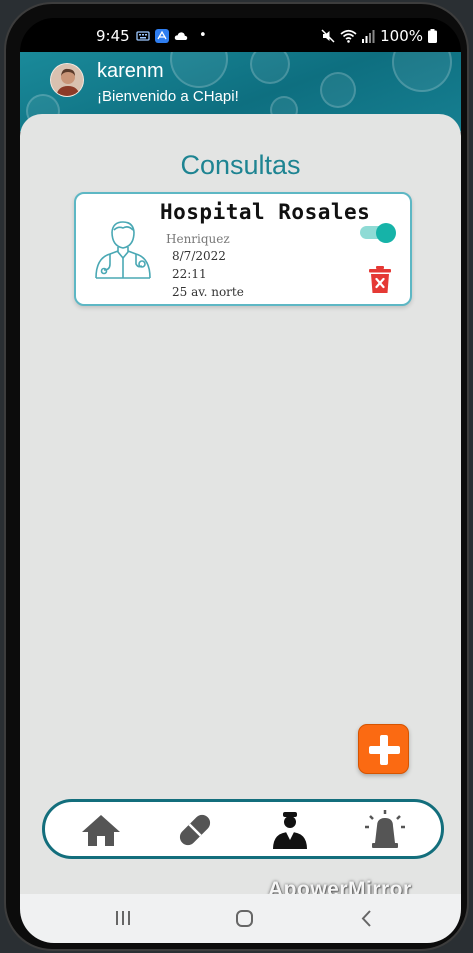  I want to click on user-avatar-icon, so click(67, 80).